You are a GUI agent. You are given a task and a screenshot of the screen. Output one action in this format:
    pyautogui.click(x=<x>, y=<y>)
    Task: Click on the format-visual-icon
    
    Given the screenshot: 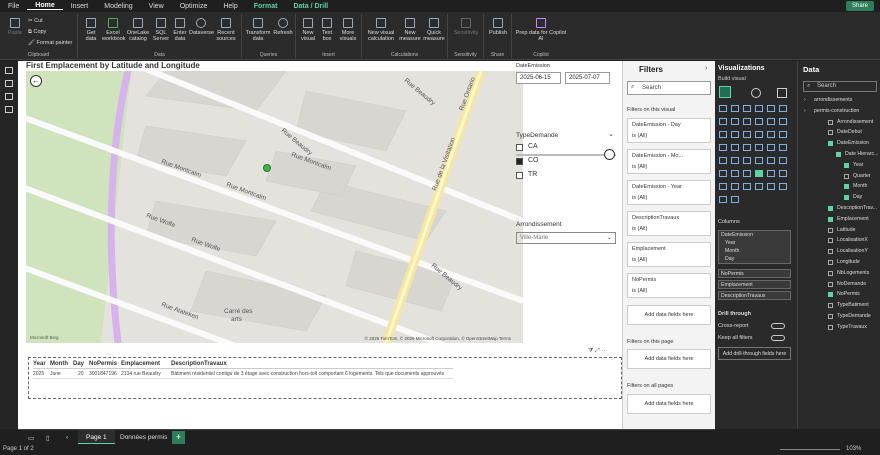 What is the action you would take?
    pyautogui.click(x=756, y=93)
    